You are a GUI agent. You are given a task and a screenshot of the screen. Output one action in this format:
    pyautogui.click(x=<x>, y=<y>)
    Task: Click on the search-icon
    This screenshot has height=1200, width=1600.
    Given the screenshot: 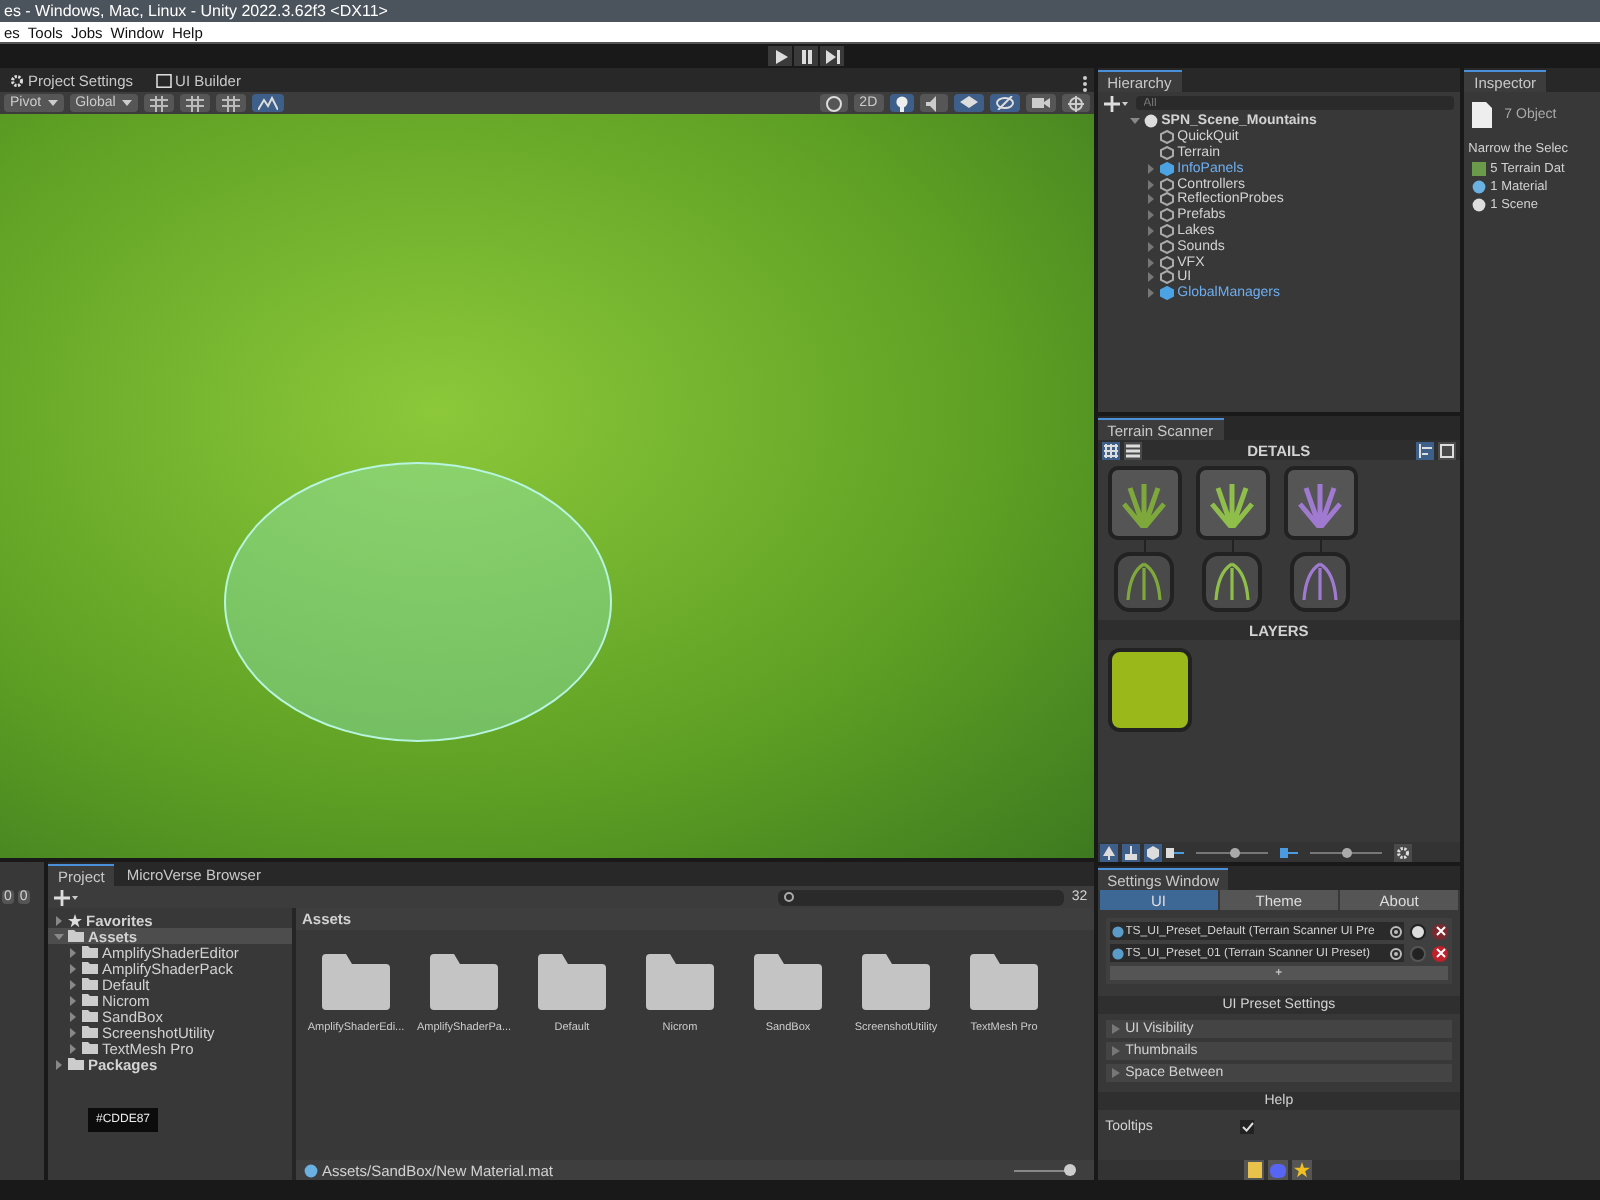 What is the action you would take?
    pyautogui.click(x=789, y=897)
    